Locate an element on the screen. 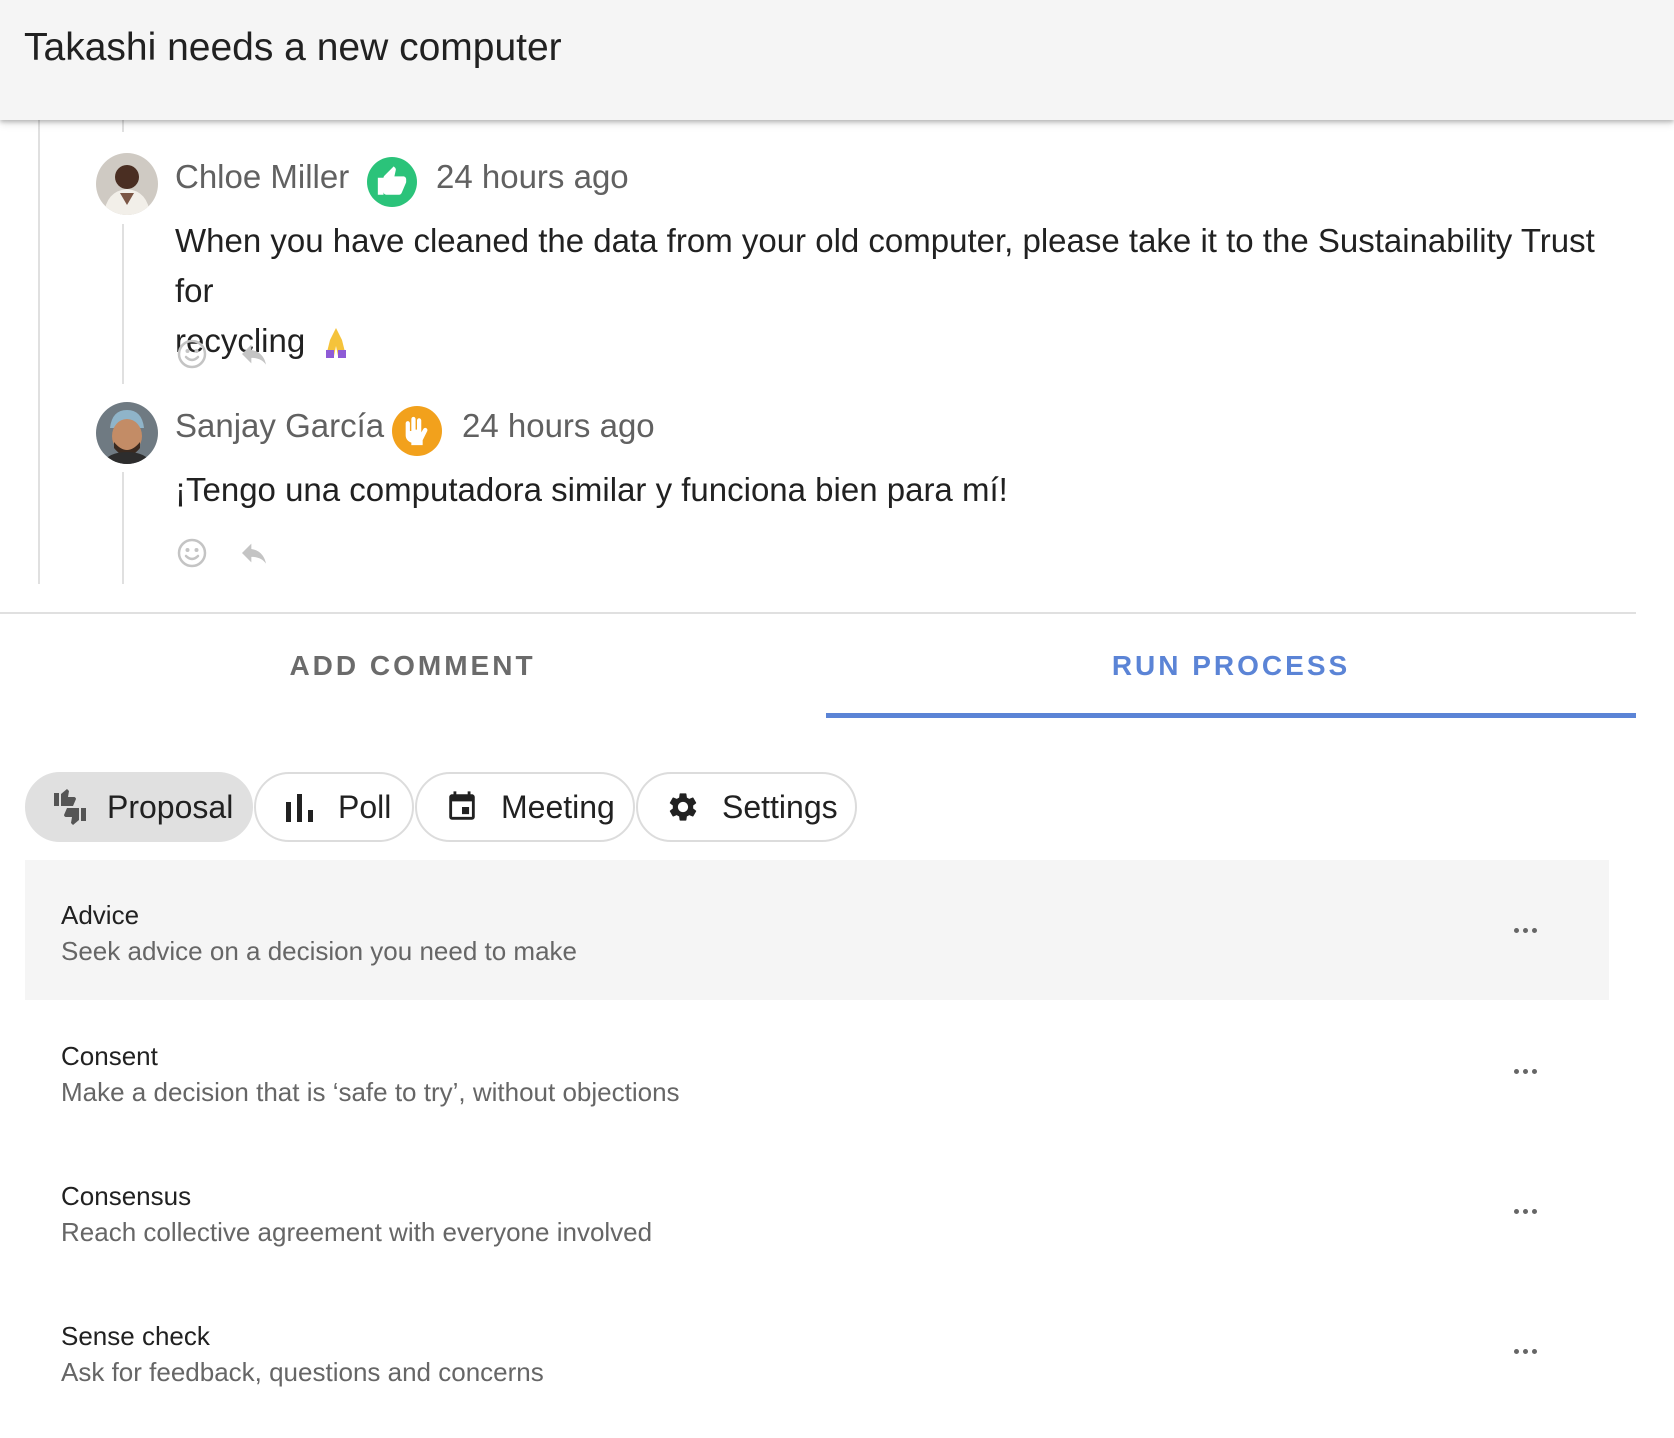 The height and width of the screenshot is (1438, 1674). active-tab-indicator is located at coordinates (1231, 715).